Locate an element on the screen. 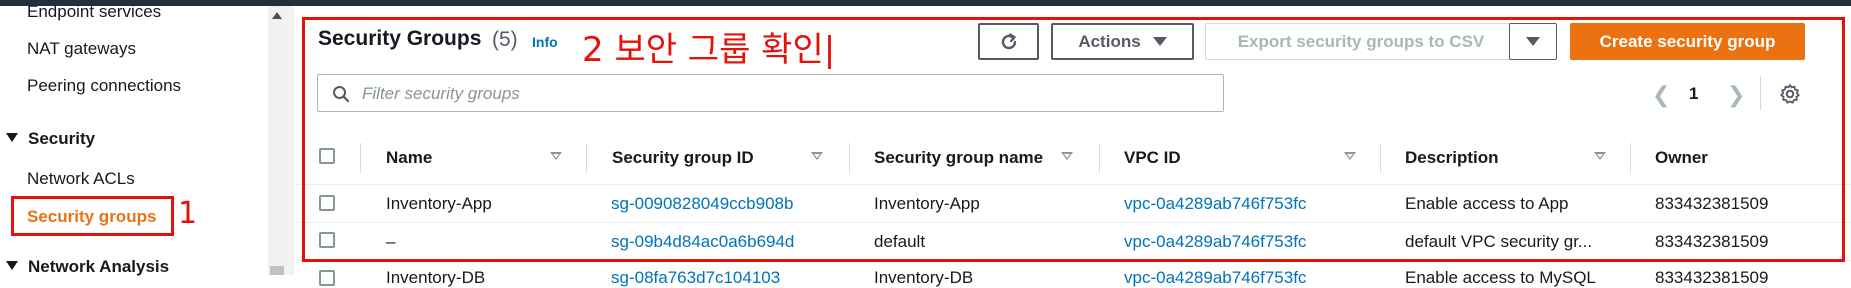 The width and height of the screenshot is (1851, 288). row-security-group-id-link: sg-08fa763d7c104103 is located at coordinates (695, 278).